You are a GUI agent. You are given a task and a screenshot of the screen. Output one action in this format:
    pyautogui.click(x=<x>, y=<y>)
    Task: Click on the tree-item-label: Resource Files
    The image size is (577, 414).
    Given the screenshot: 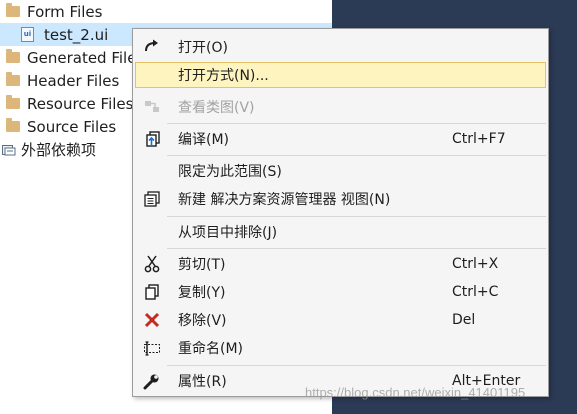 What is the action you would take?
    pyautogui.click(x=80, y=103)
    